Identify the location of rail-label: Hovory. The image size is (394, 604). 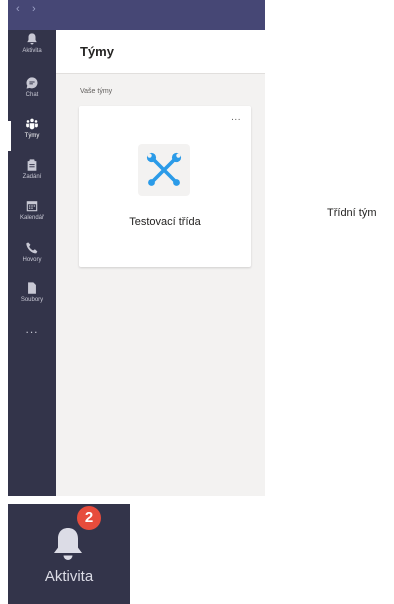
(32, 260).